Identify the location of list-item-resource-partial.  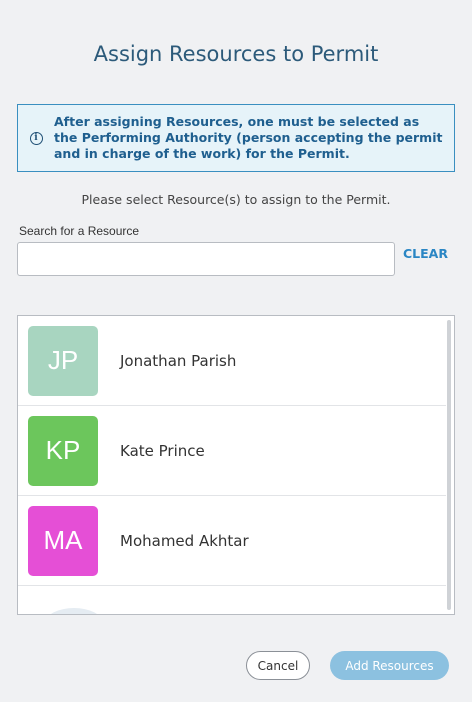
(232, 600).